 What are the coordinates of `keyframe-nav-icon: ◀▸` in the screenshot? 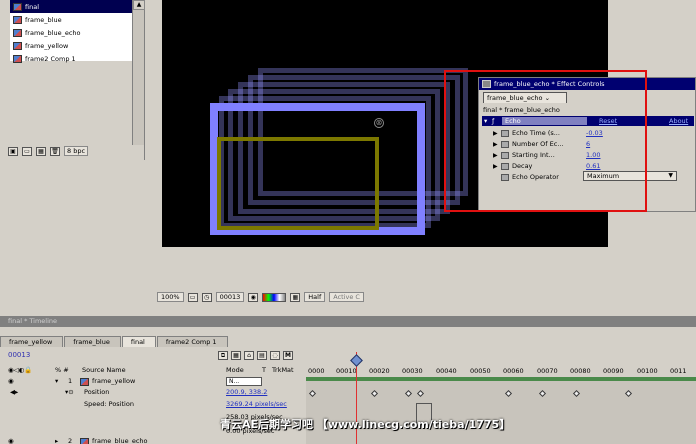 It's located at (14, 392).